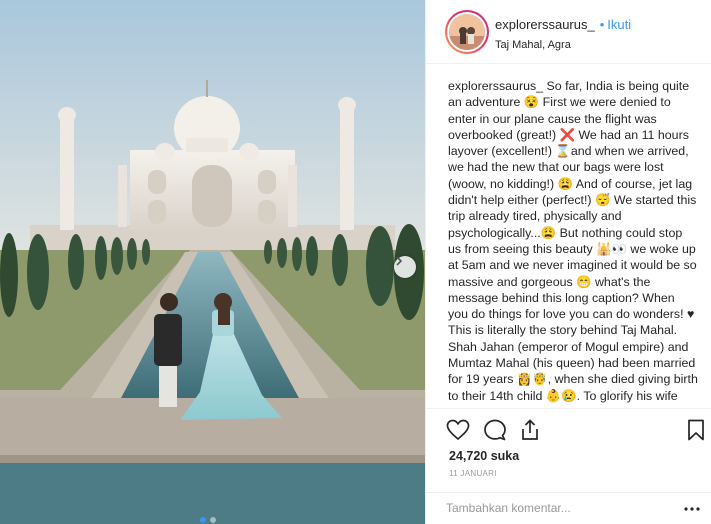 The image size is (711, 524). What do you see at coordinates (545, 24) in the screenshot?
I see `username-link: explorerssaurus_` at bounding box center [545, 24].